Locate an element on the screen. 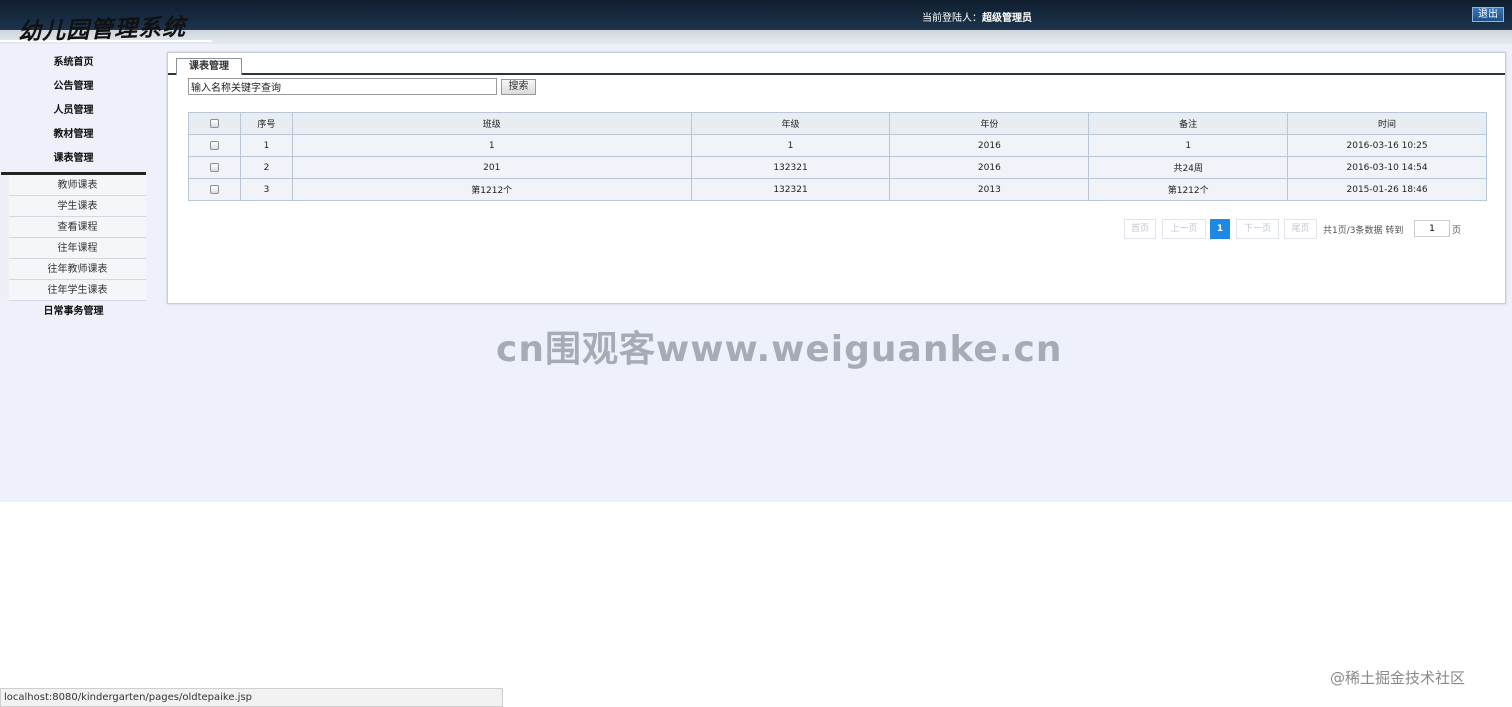 The height and width of the screenshot is (707, 1512). source-credit: @稀土掘金技术社区 is located at coordinates (1398, 678).